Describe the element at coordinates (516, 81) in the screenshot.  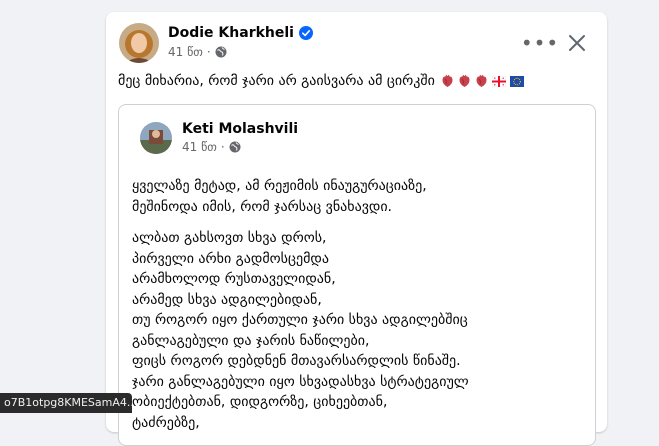
I see `eu-flag-icon` at that location.